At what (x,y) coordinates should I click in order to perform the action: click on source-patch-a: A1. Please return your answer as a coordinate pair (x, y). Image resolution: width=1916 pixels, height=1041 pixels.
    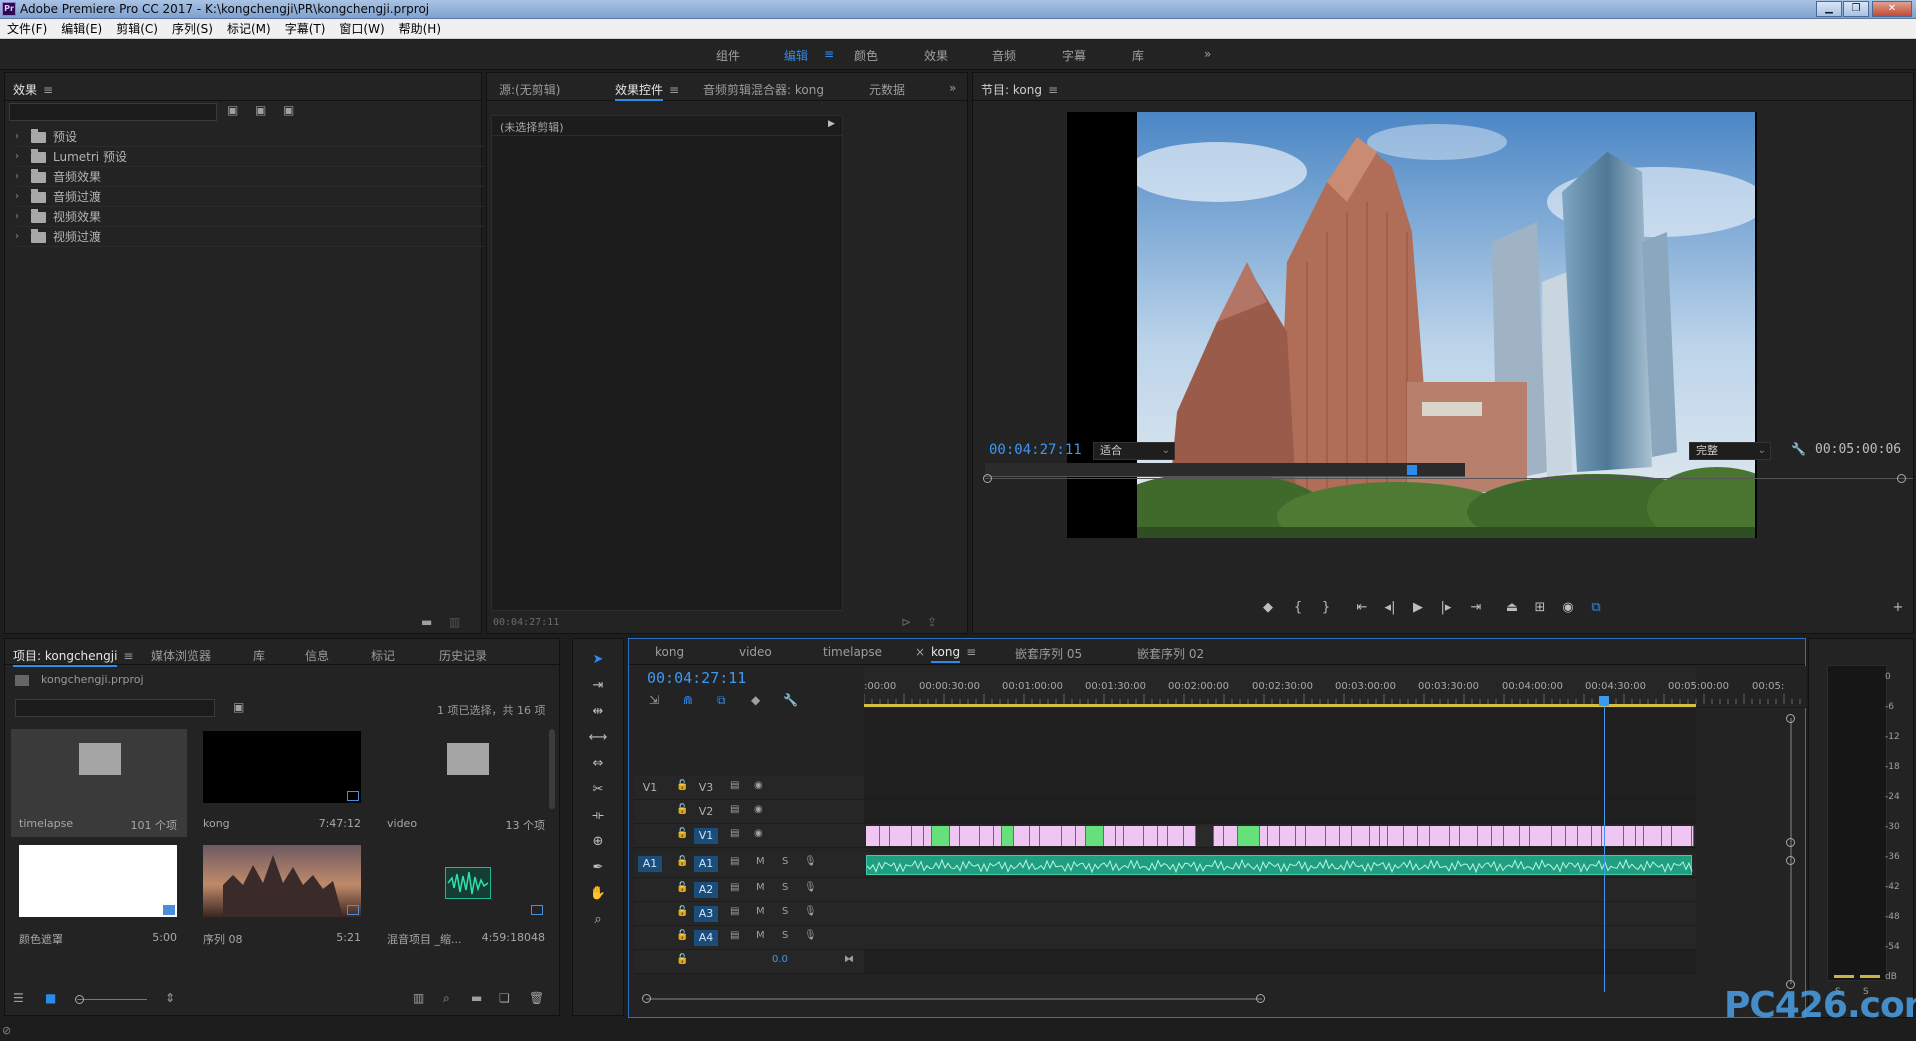
    Looking at the image, I should click on (650, 864).